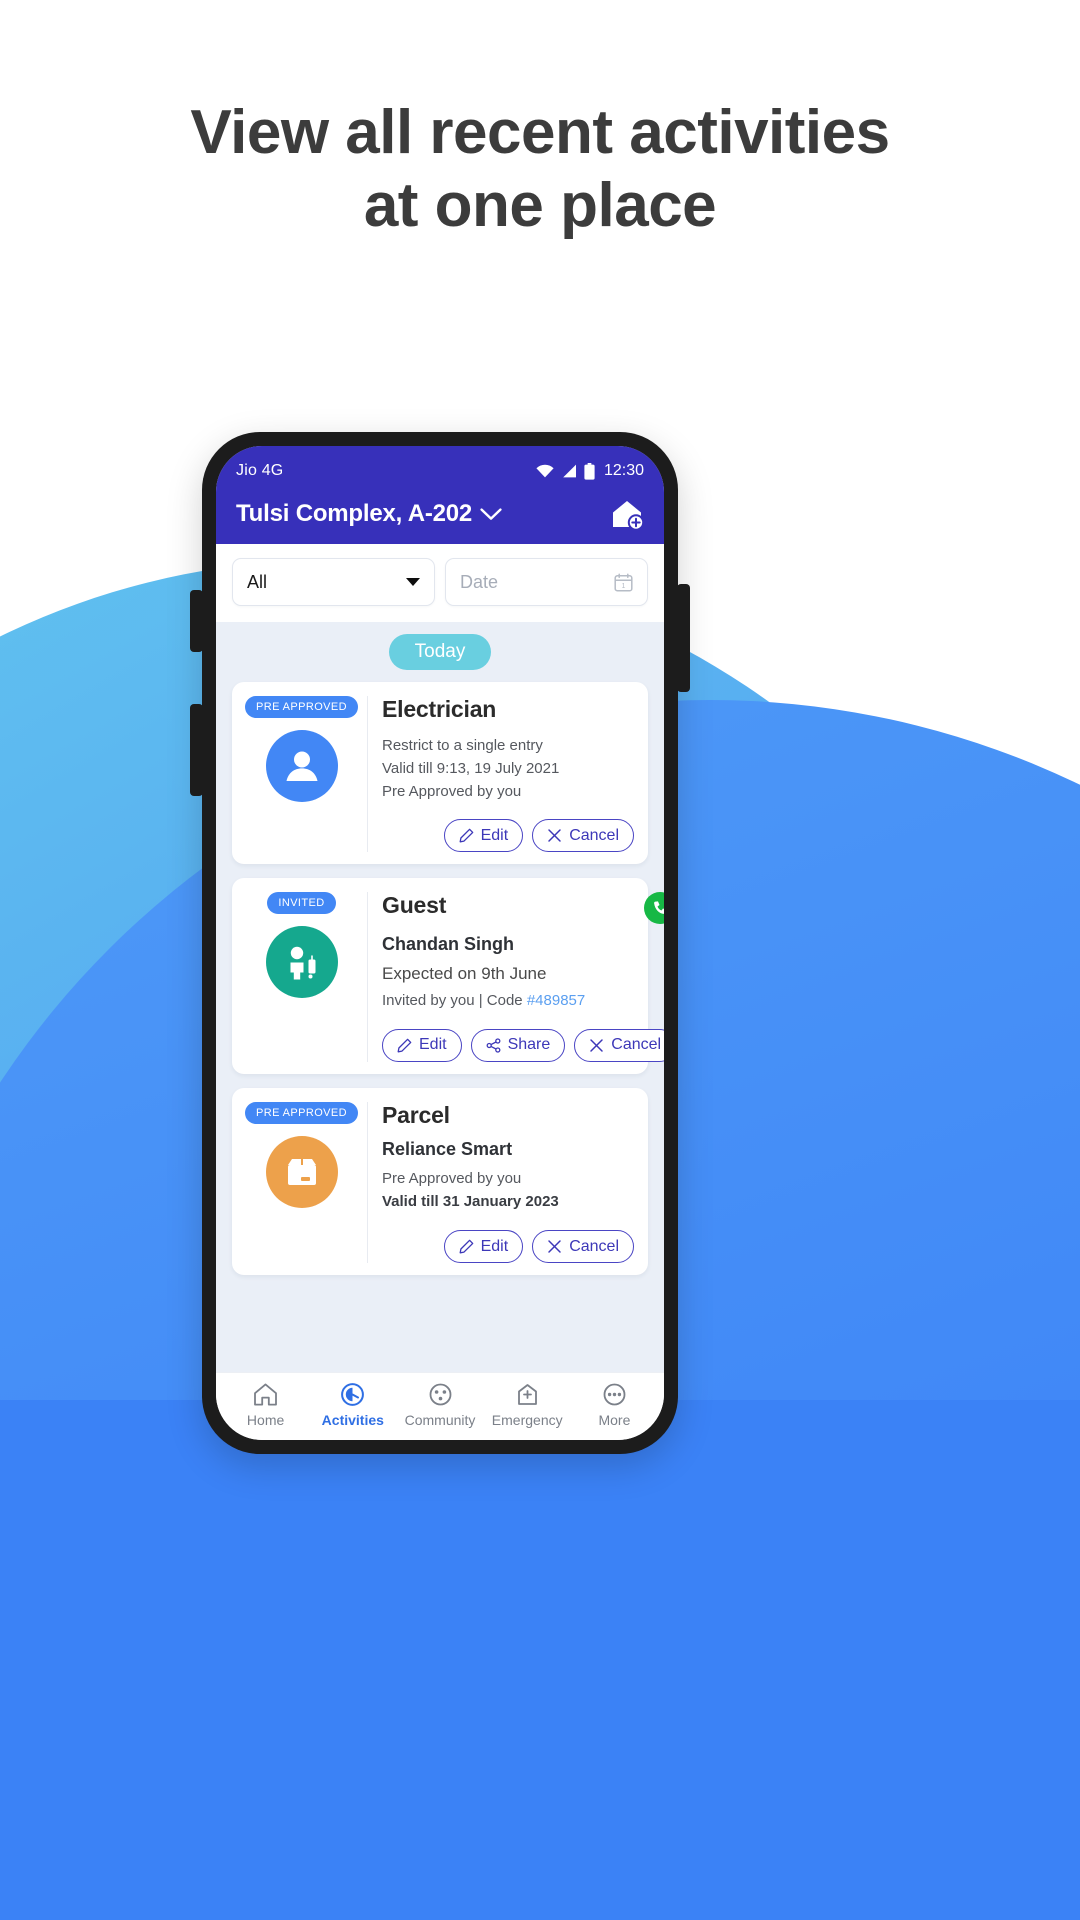 Image resolution: width=1080 pixels, height=1920 pixels. What do you see at coordinates (614, 1420) in the screenshot?
I see `nav-label-more: More` at bounding box center [614, 1420].